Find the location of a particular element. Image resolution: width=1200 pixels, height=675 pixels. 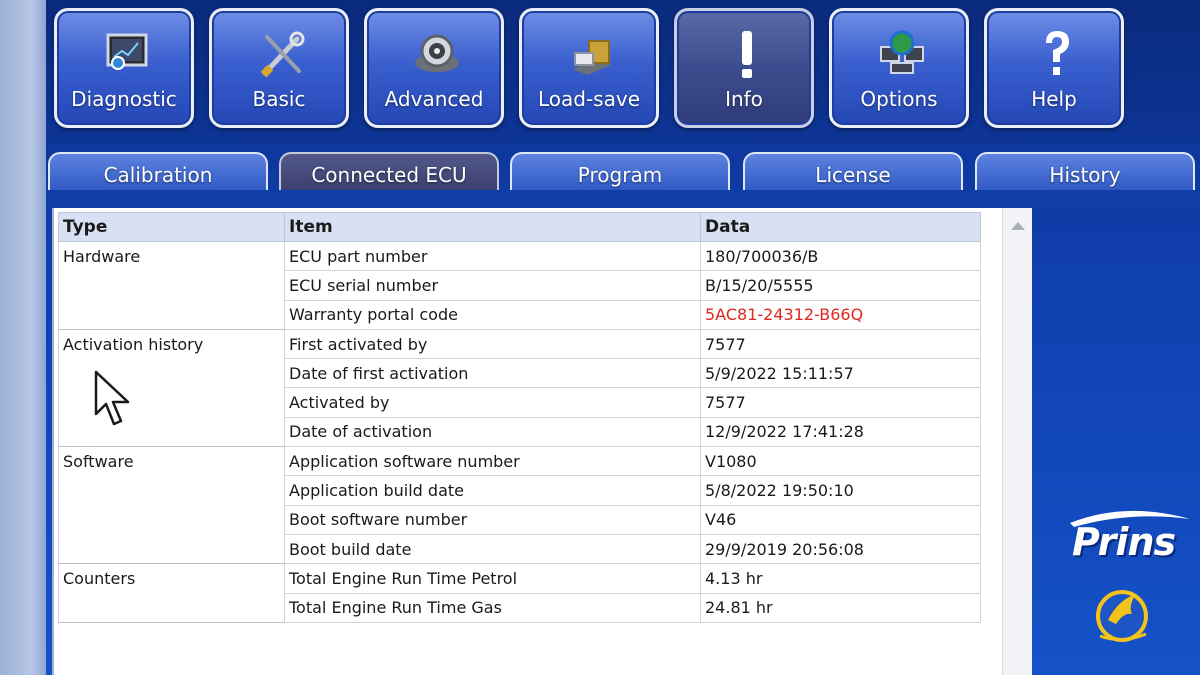

tab-strip is located at coordinates (623, 199).